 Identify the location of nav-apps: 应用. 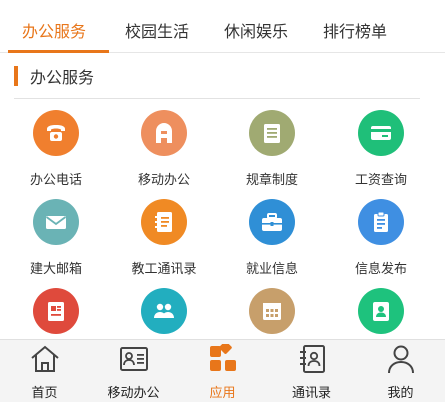
(222, 371).